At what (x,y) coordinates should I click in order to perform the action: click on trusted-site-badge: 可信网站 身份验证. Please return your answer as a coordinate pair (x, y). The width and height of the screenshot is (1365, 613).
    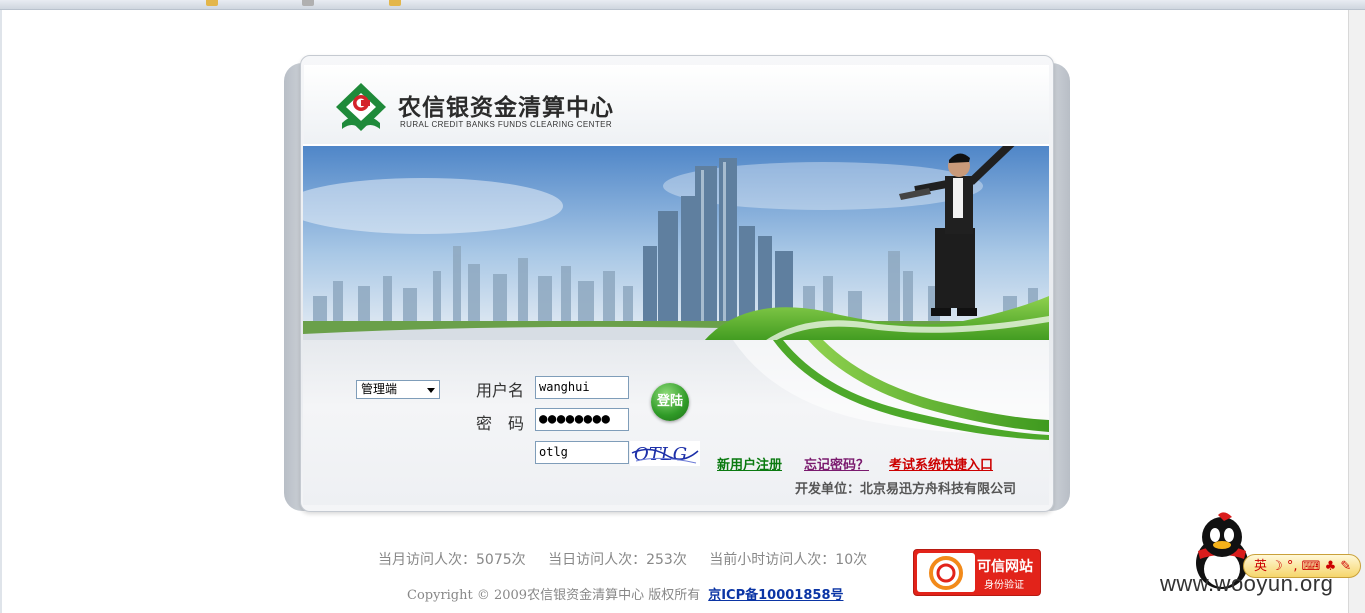
    Looking at the image, I should click on (977, 572).